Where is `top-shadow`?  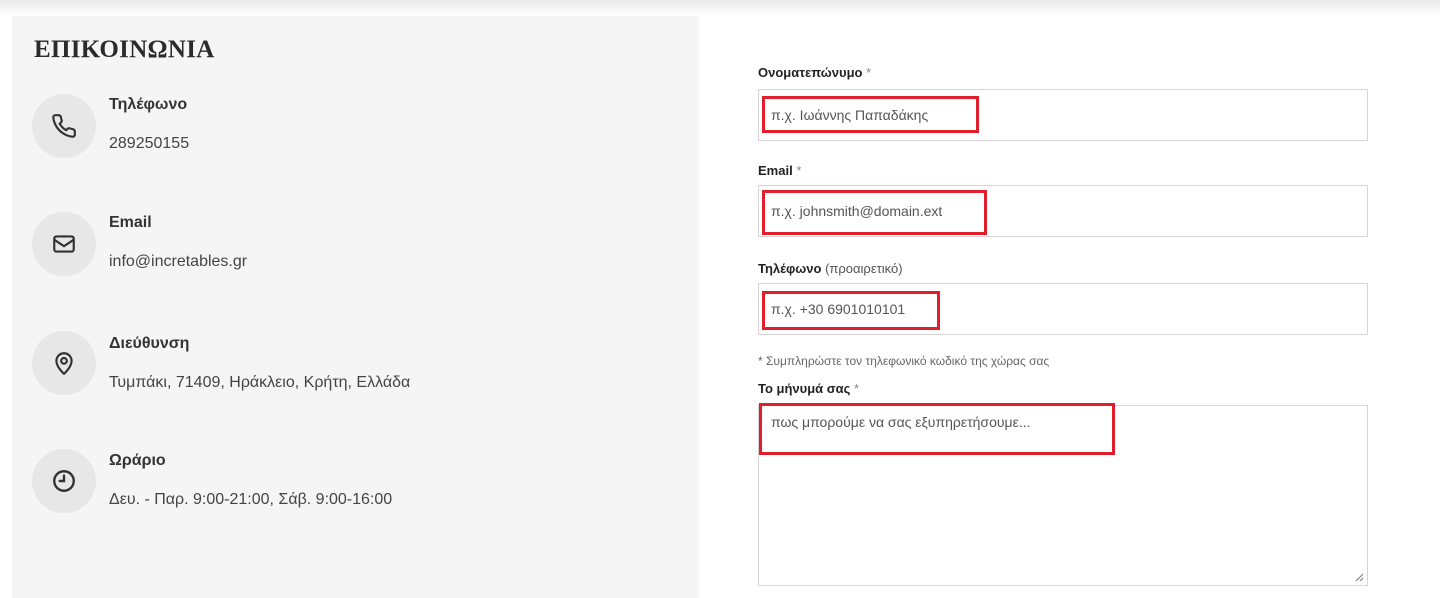
top-shadow is located at coordinates (720, 8).